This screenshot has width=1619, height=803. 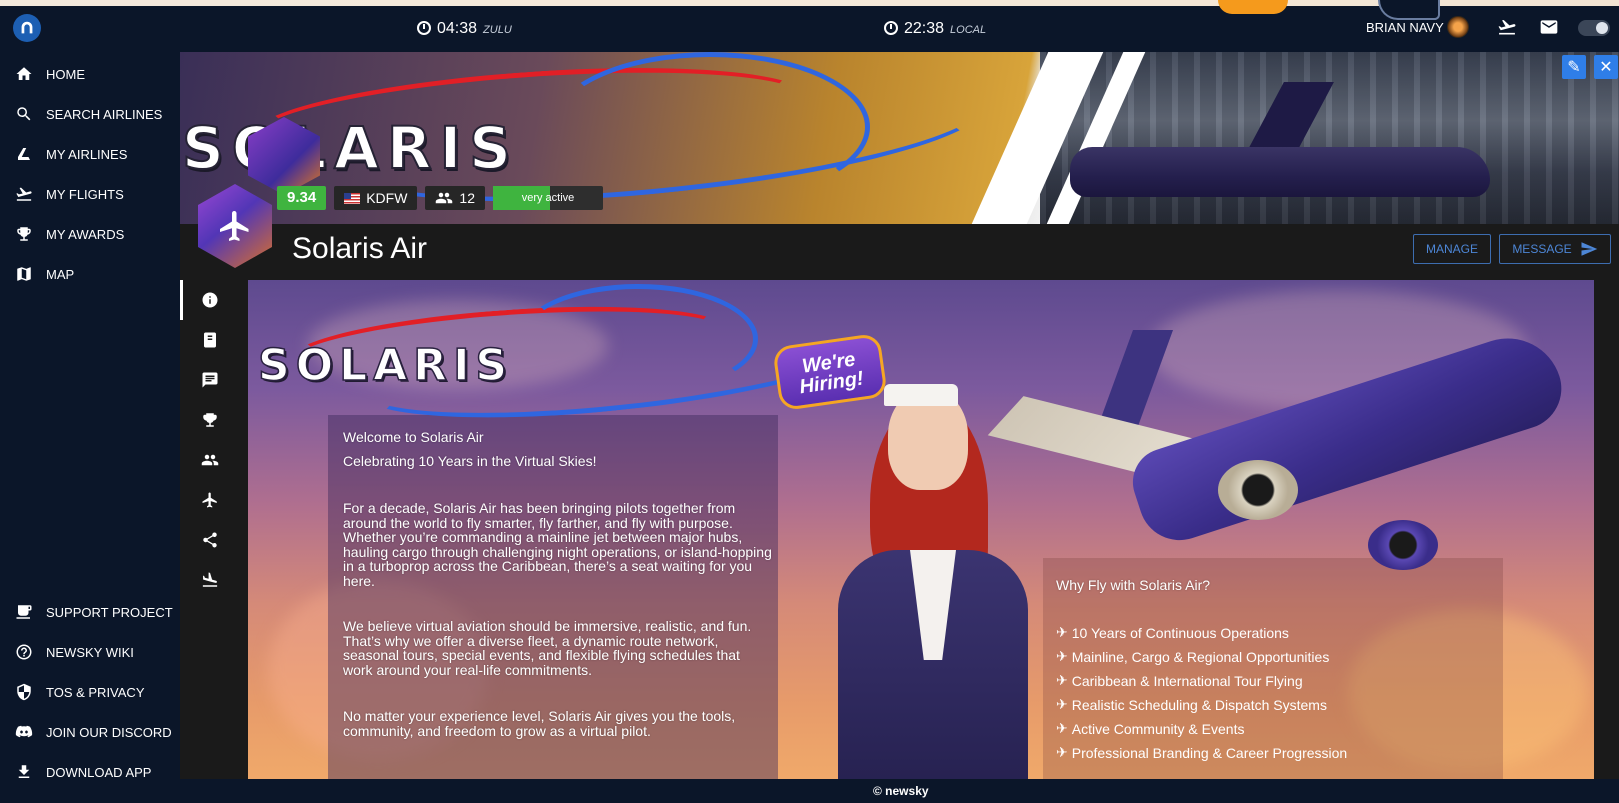 What do you see at coordinates (90, 652) in the screenshot?
I see `sidebar-item-newsky-wiki: NEWSKY WIKI` at bounding box center [90, 652].